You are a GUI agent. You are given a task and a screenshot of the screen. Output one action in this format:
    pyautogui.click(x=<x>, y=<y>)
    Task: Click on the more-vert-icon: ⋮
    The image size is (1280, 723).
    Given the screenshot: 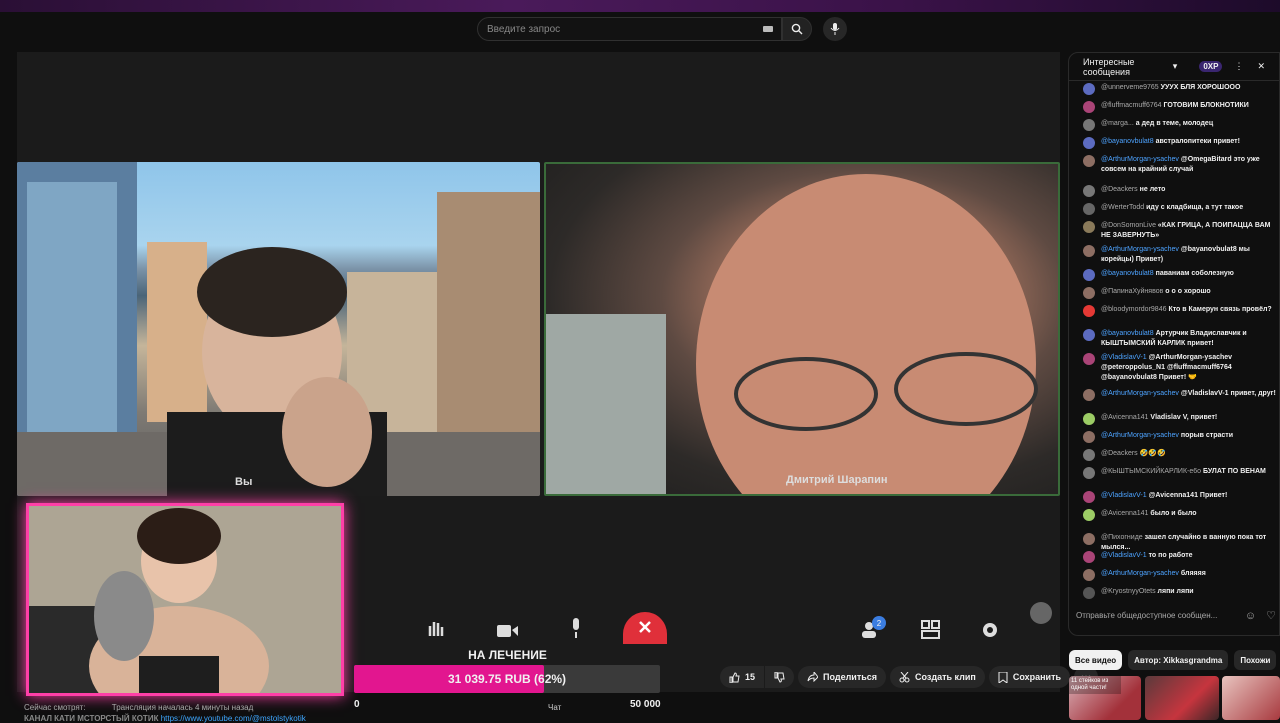 What is the action you would take?
    pyautogui.click(x=1238, y=66)
    